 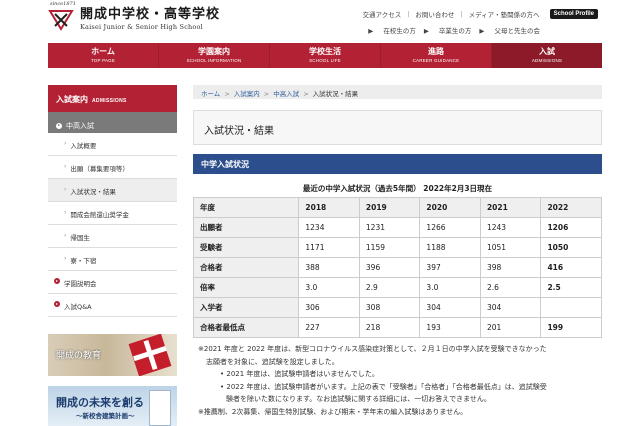 What do you see at coordinates (397, 127) in the screenshot?
I see `page-title: 入試状況・結果` at bounding box center [397, 127].